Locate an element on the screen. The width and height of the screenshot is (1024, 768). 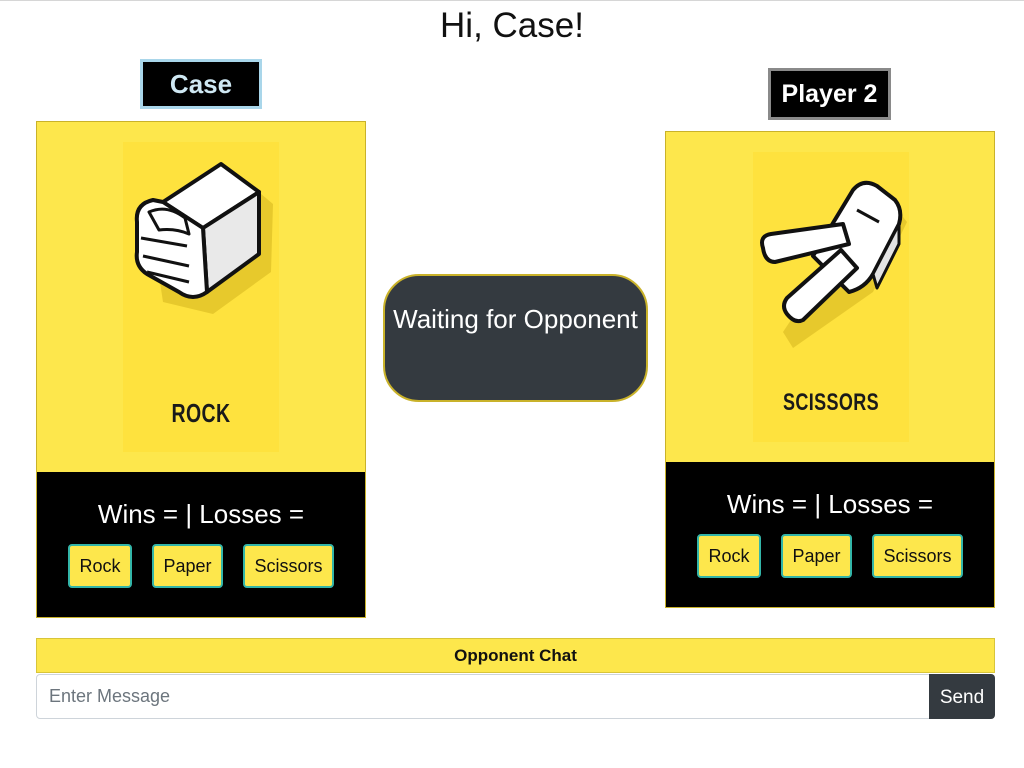
greeting-heading: Hi, Case! is located at coordinates (512, 25).